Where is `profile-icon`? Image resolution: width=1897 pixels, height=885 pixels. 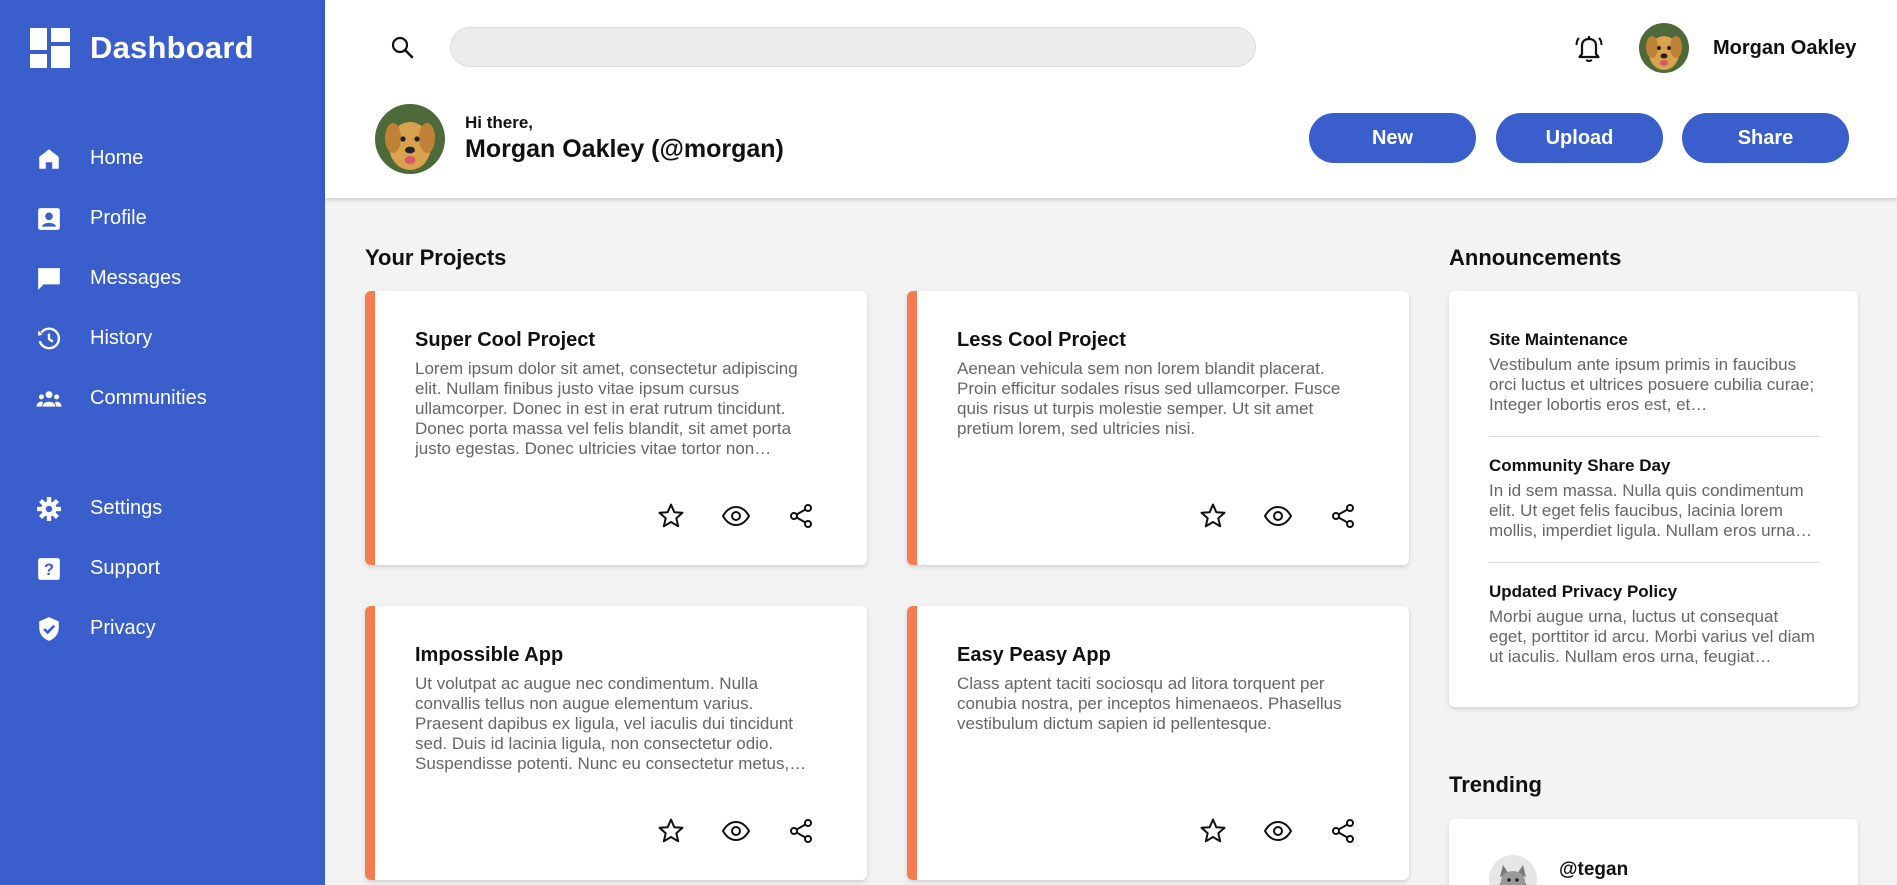 profile-icon is located at coordinates (49, 219).